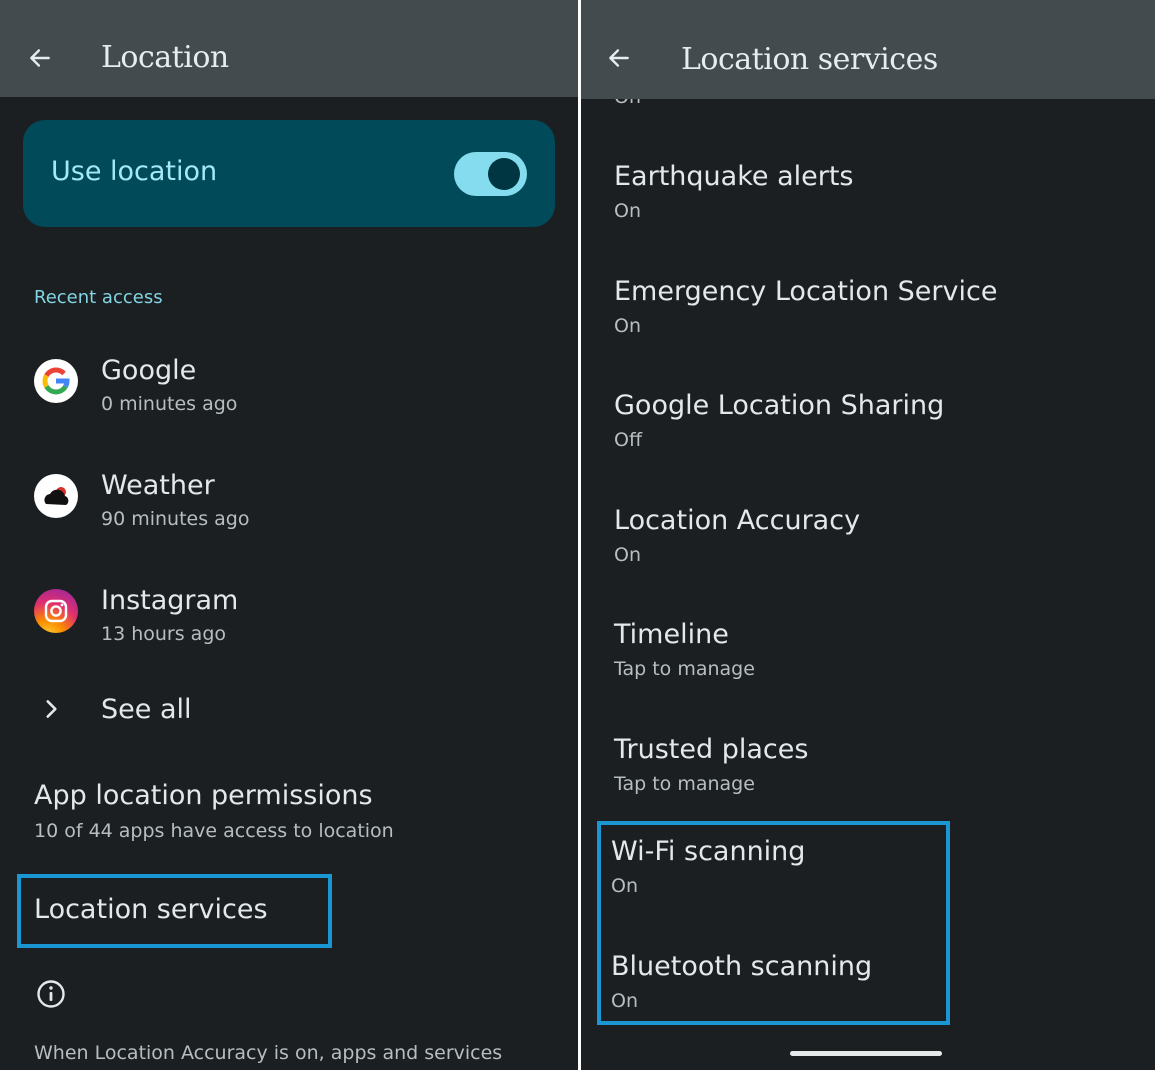 The width and height of the screenshot is (1155, 1070). What do you see at coordinates (876, 981) in the screenshot?
I see `bluetooth-scanning-item: Bluetooth scanning On` at bounding box center [876, 981].